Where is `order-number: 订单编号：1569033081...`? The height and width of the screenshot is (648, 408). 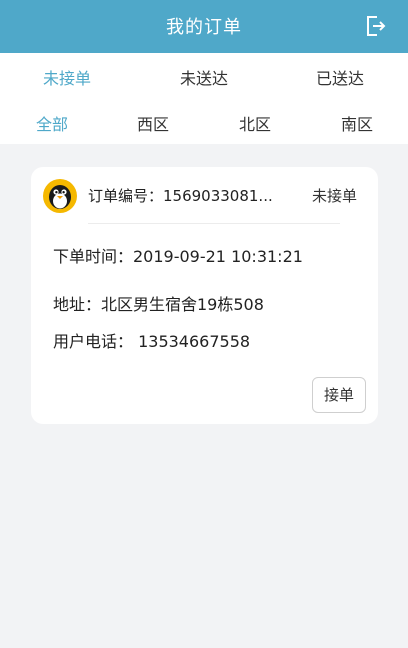
order-number: 订单编号：1569033081... is located at coordinates (180, 196).